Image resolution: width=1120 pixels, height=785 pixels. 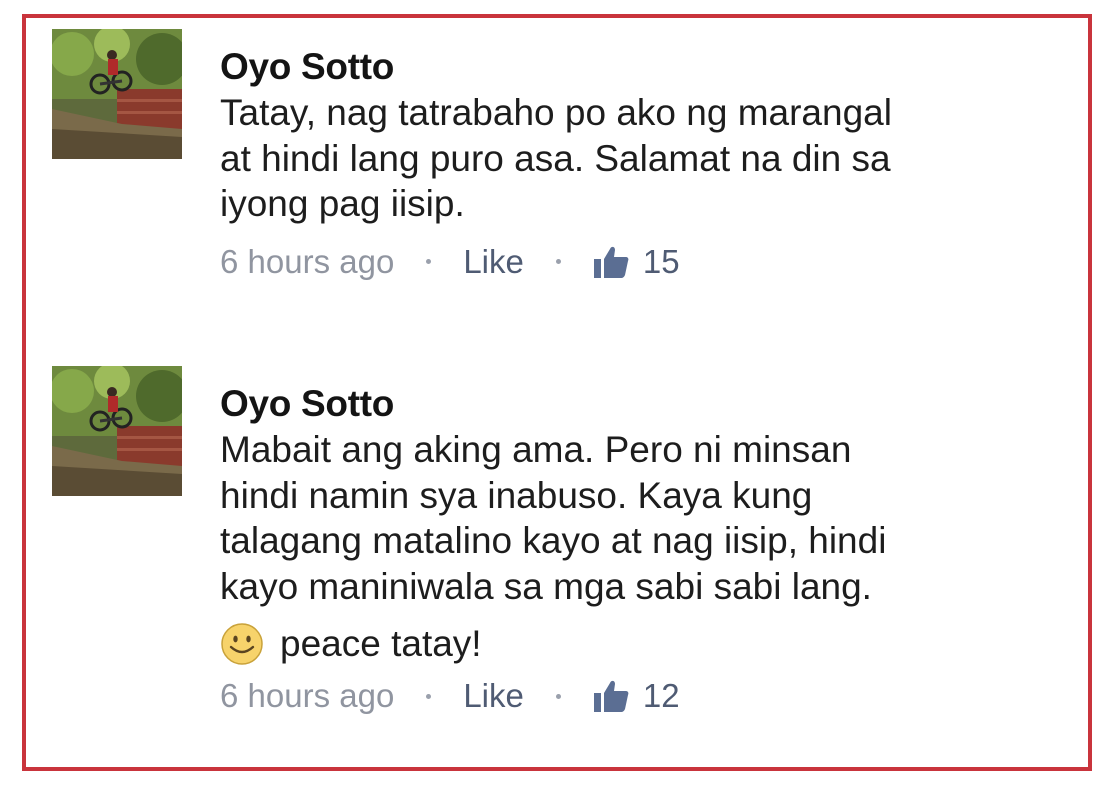 I want to click on comment-meta: 6 hours ago Like 15, so click(x=650, y=262).